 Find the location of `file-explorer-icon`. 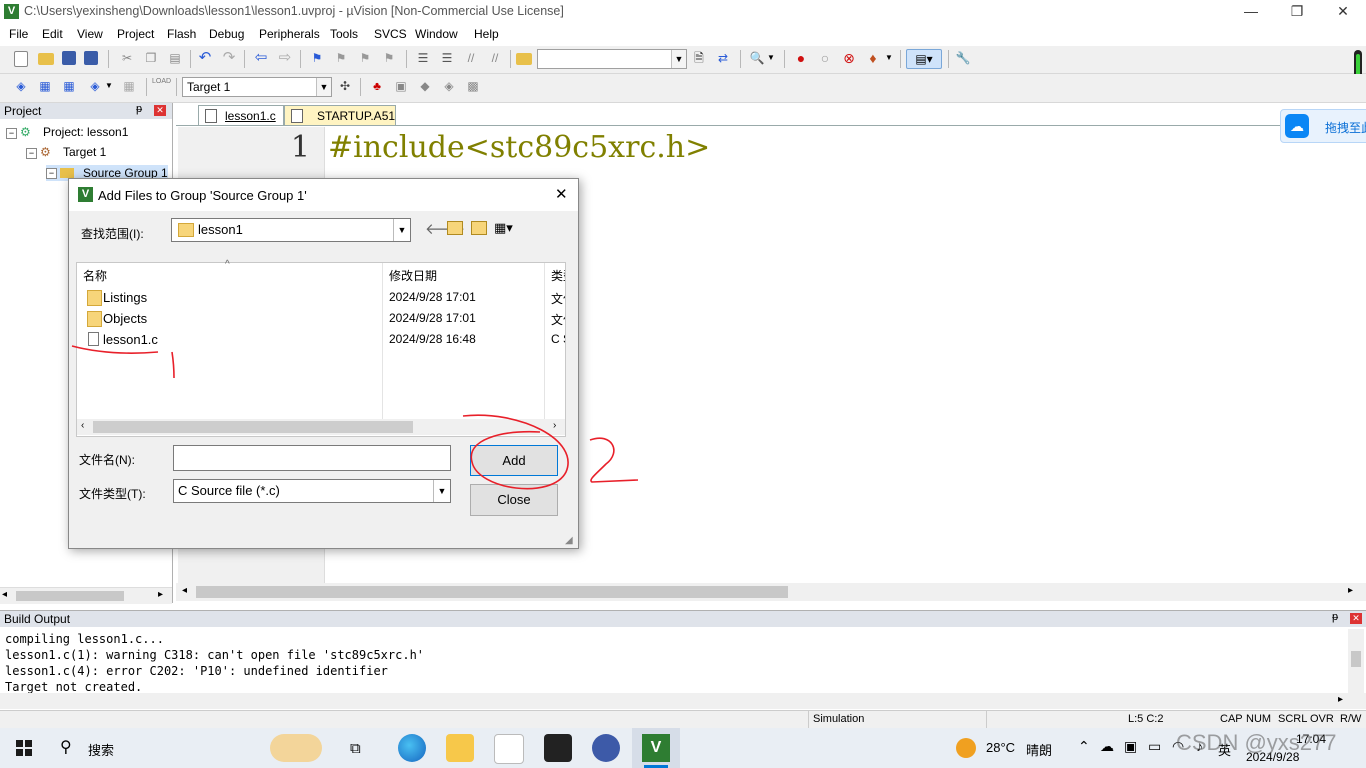

file-explorer-icon is located at coordinates (460, 748).